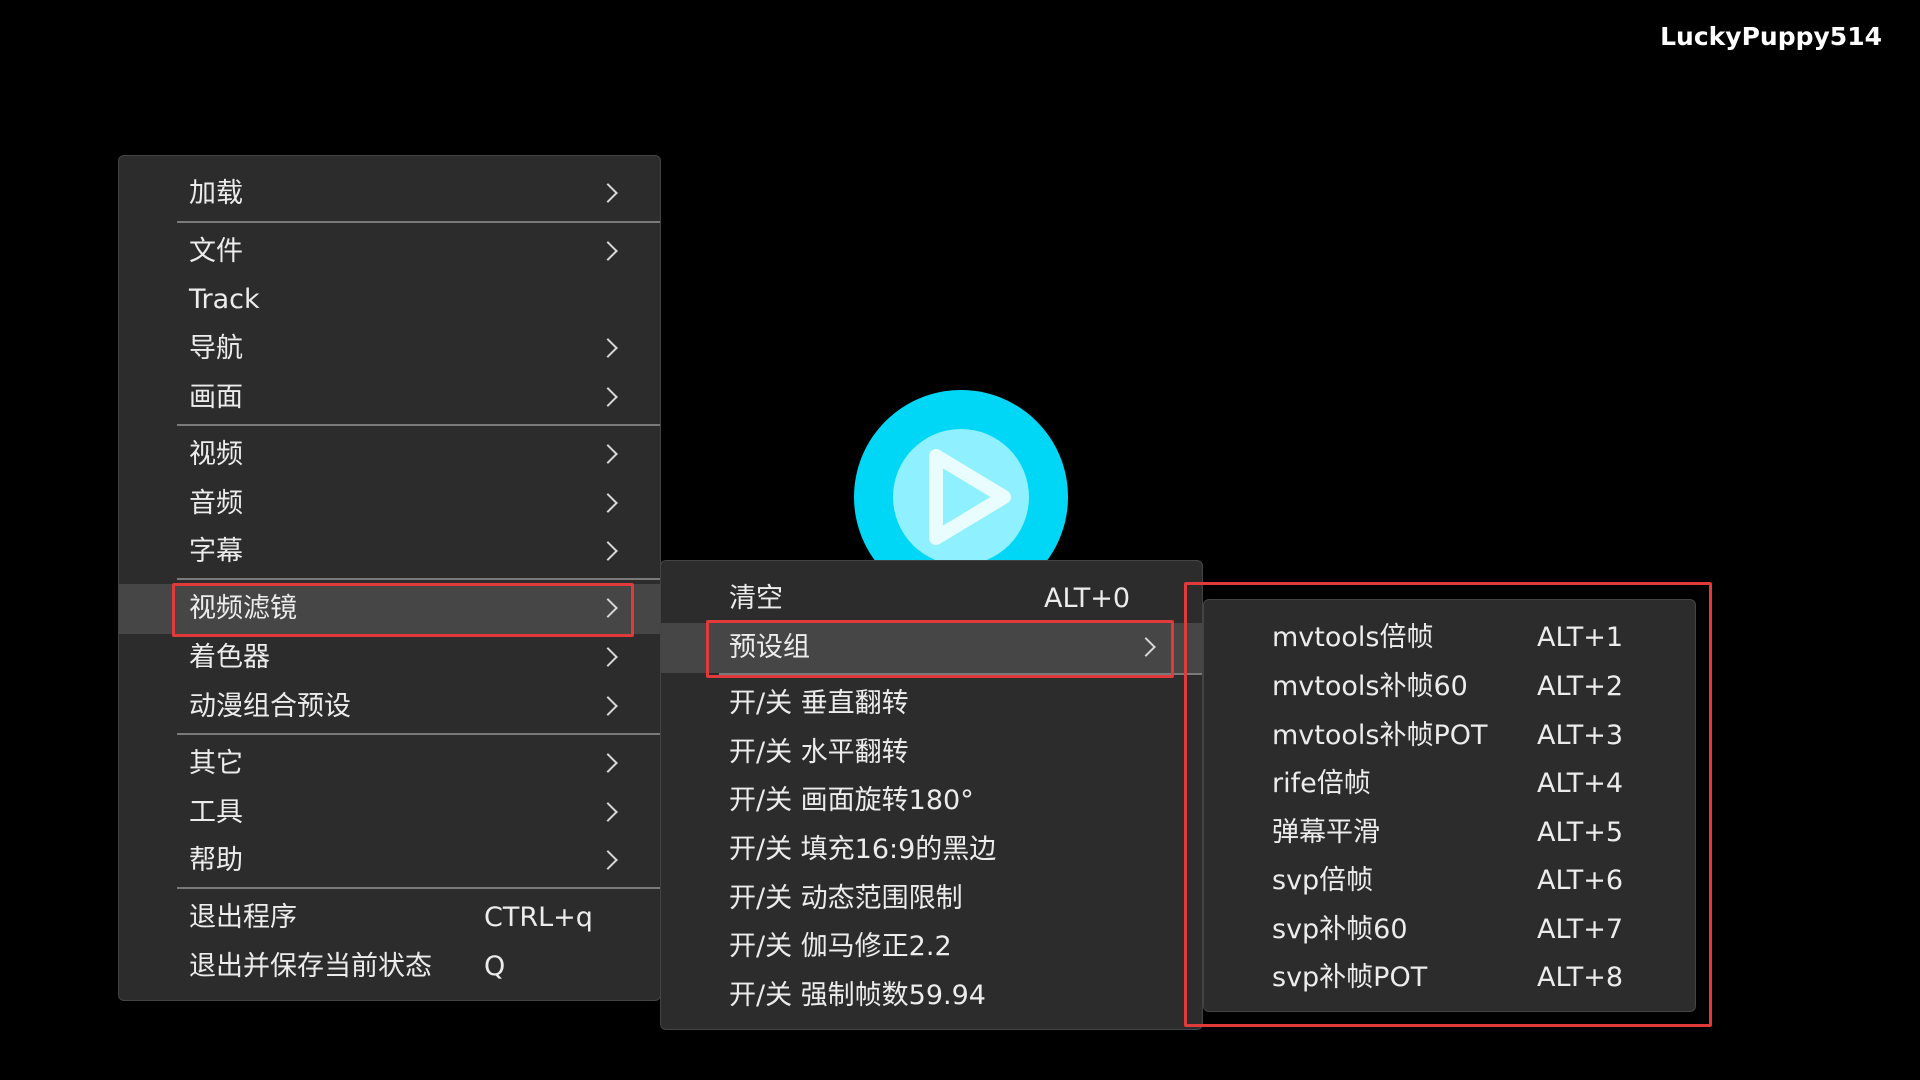  I want to click on menu-item-quit-save: 退出并保存当前状态 Q, so click(389, 967).